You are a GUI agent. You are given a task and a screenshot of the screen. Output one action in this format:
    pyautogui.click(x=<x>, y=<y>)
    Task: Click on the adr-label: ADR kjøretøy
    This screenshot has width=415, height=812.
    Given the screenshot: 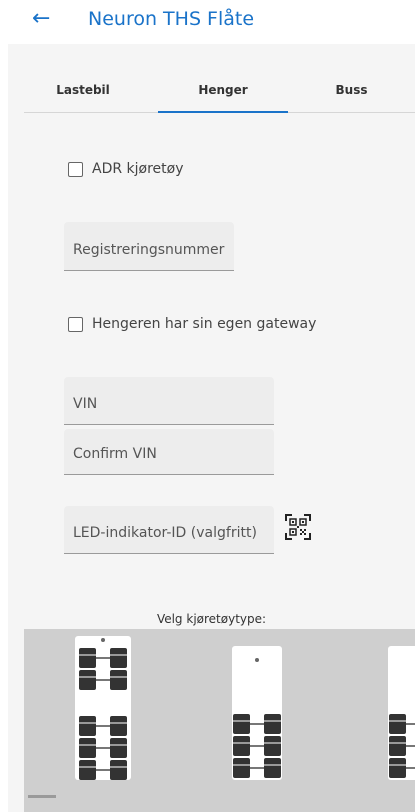 What is the action you would take?
    pyautogui.click(x=138, y=169)
    